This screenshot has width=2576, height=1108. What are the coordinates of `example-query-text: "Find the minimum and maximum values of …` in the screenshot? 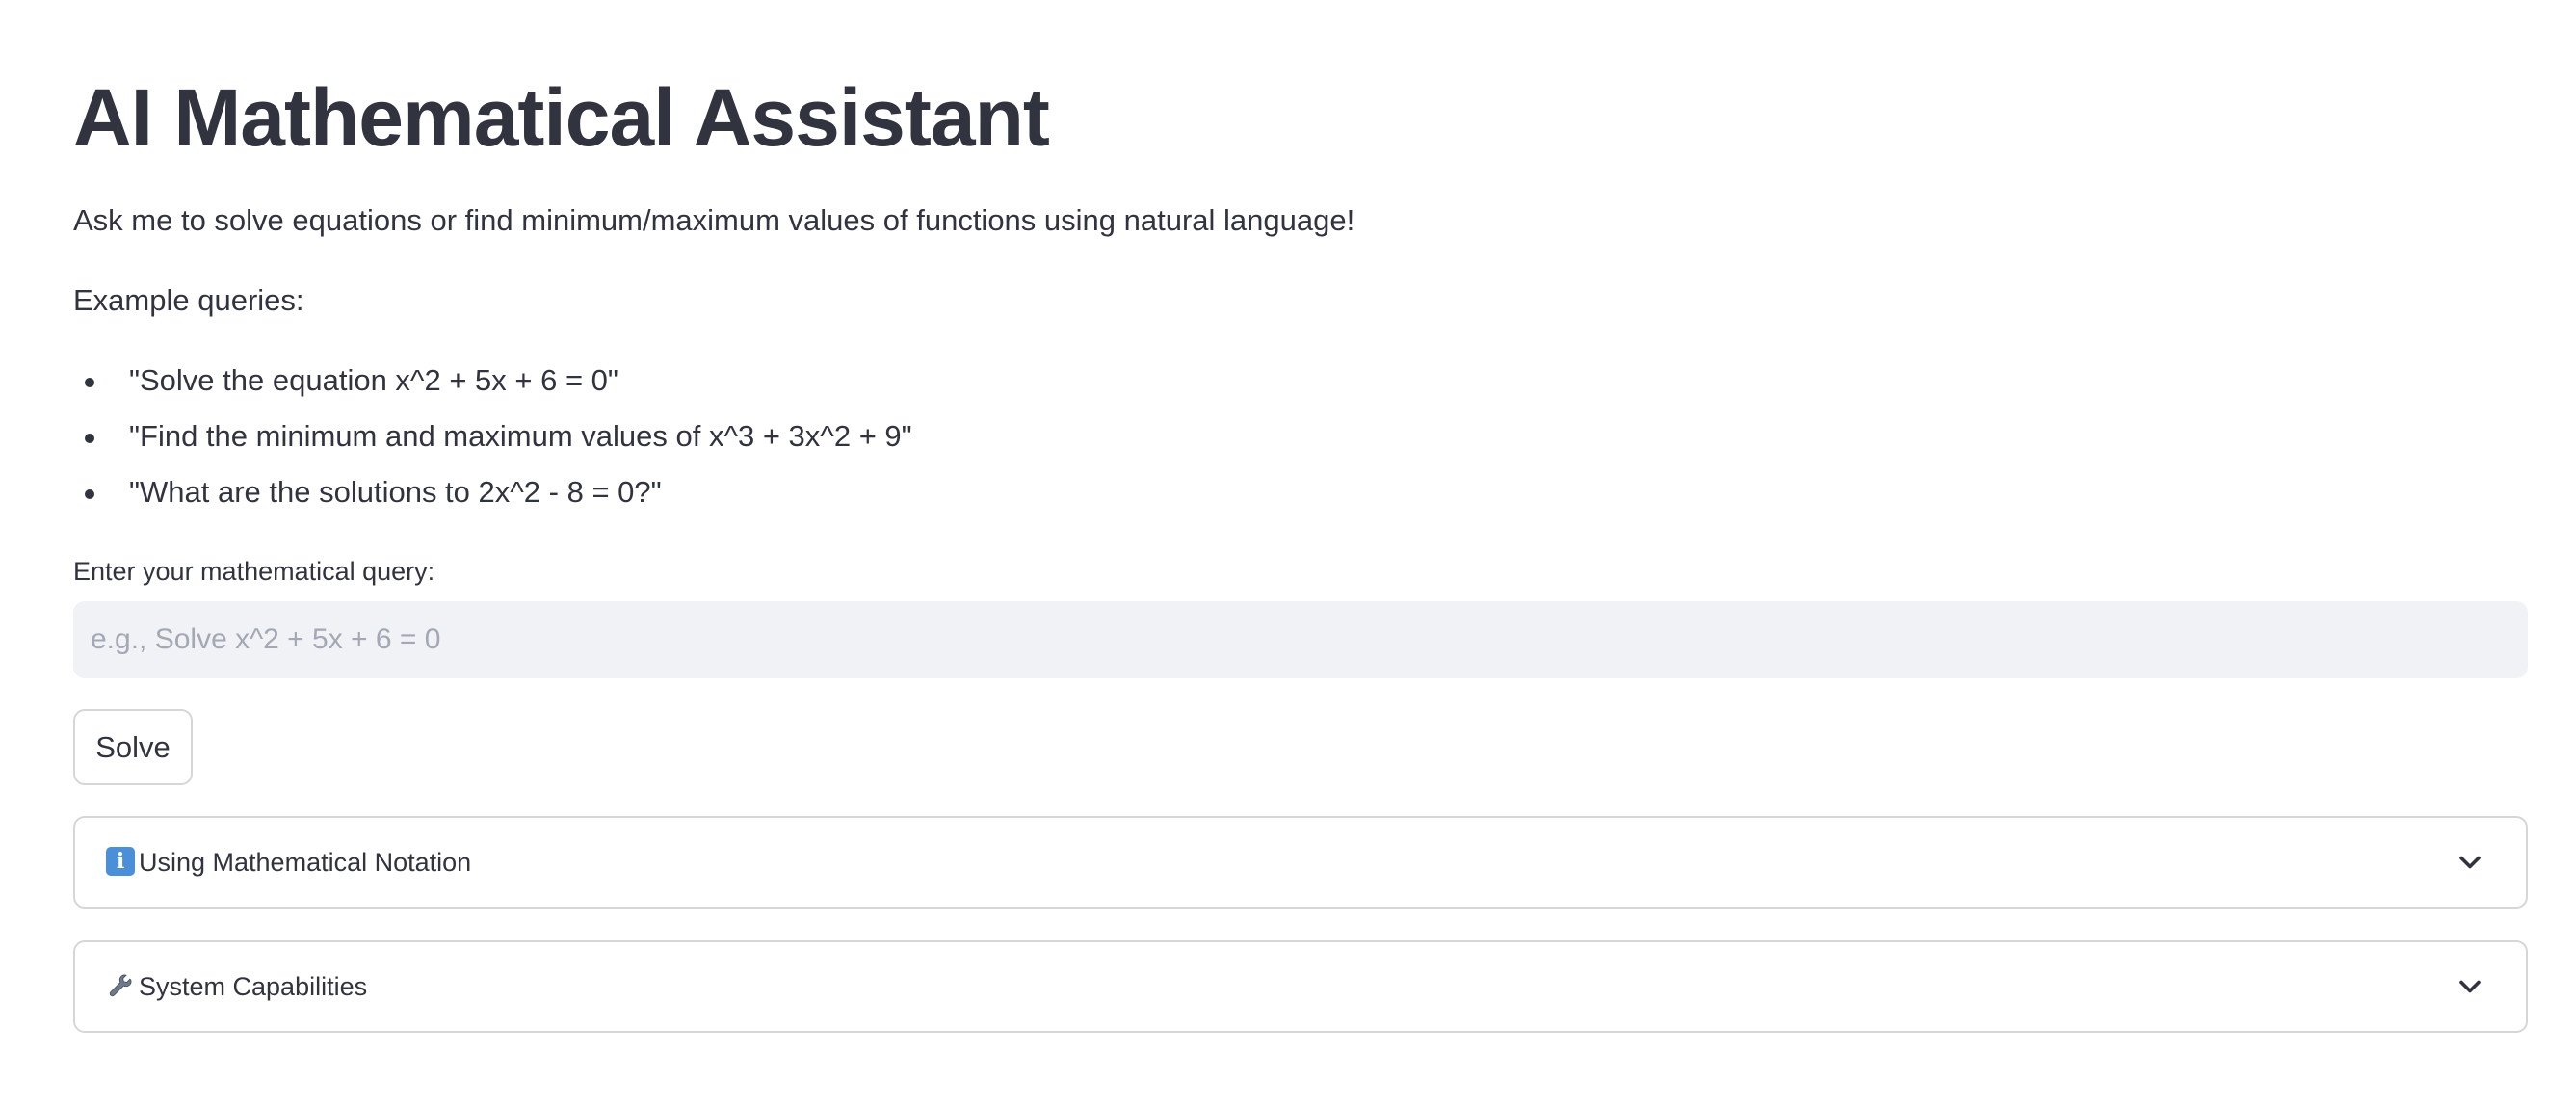 It's located at (520, 436).